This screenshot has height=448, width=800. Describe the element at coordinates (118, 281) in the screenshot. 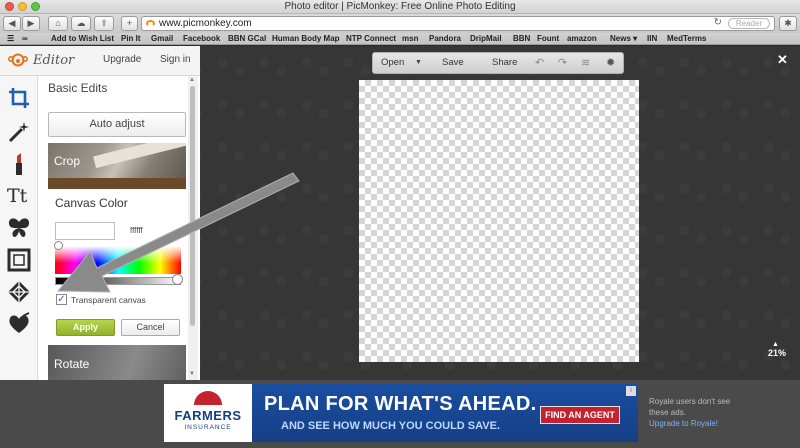

I see `brightness-slider` at that location.